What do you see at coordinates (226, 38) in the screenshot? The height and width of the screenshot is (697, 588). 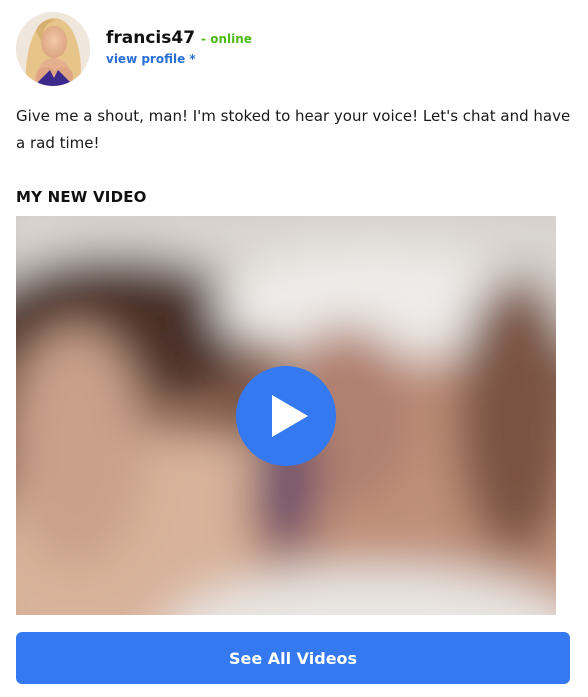 I see `online-status: - online` at bounding box center [226, 38].